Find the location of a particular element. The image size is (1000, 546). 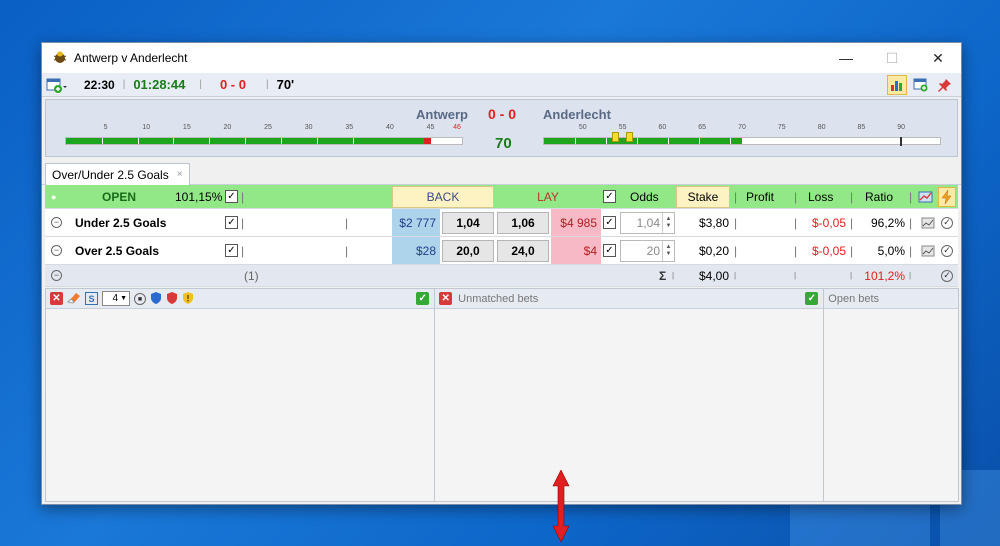

odds-value: 20 is located at coordinates (653, 251).